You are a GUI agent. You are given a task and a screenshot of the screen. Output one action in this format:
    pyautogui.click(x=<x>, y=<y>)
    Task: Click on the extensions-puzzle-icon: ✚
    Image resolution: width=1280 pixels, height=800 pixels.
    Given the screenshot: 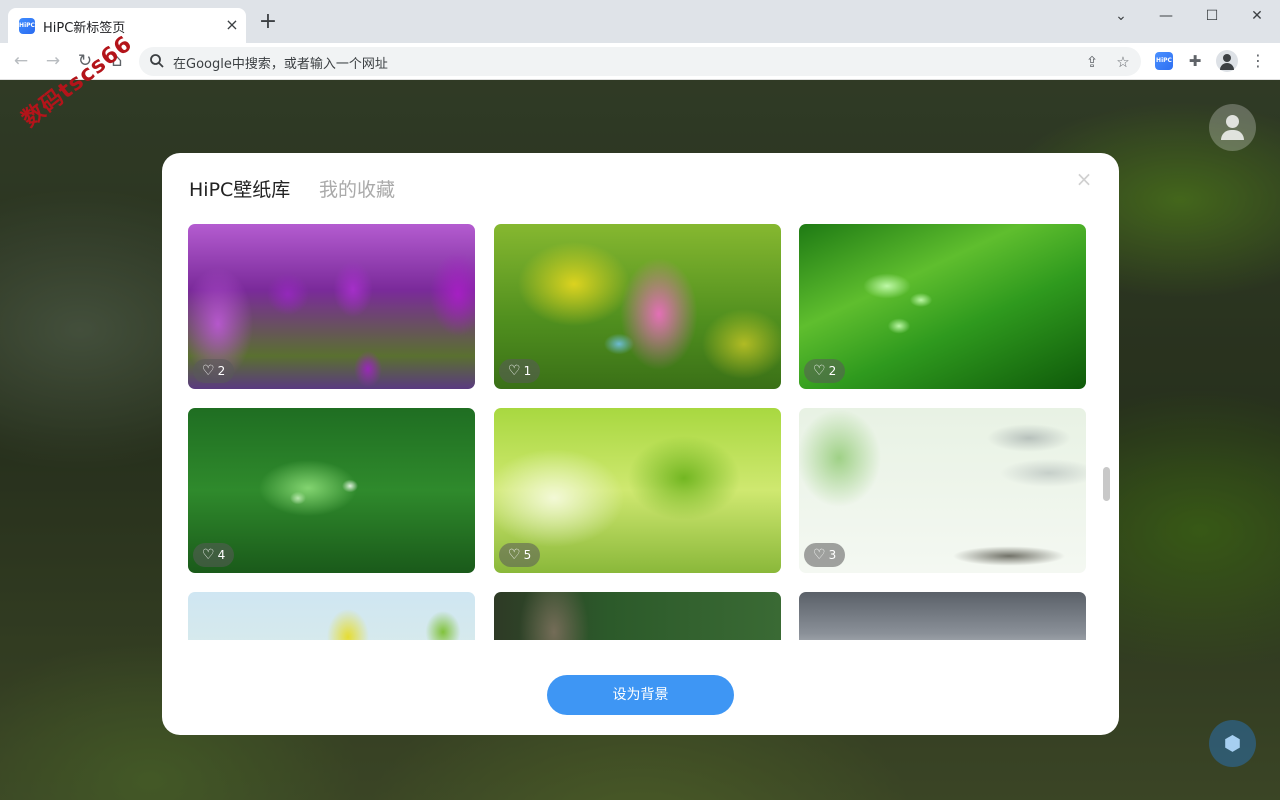 What is the action you would take?
    pyautogui.click(x=1195, y=61)
    